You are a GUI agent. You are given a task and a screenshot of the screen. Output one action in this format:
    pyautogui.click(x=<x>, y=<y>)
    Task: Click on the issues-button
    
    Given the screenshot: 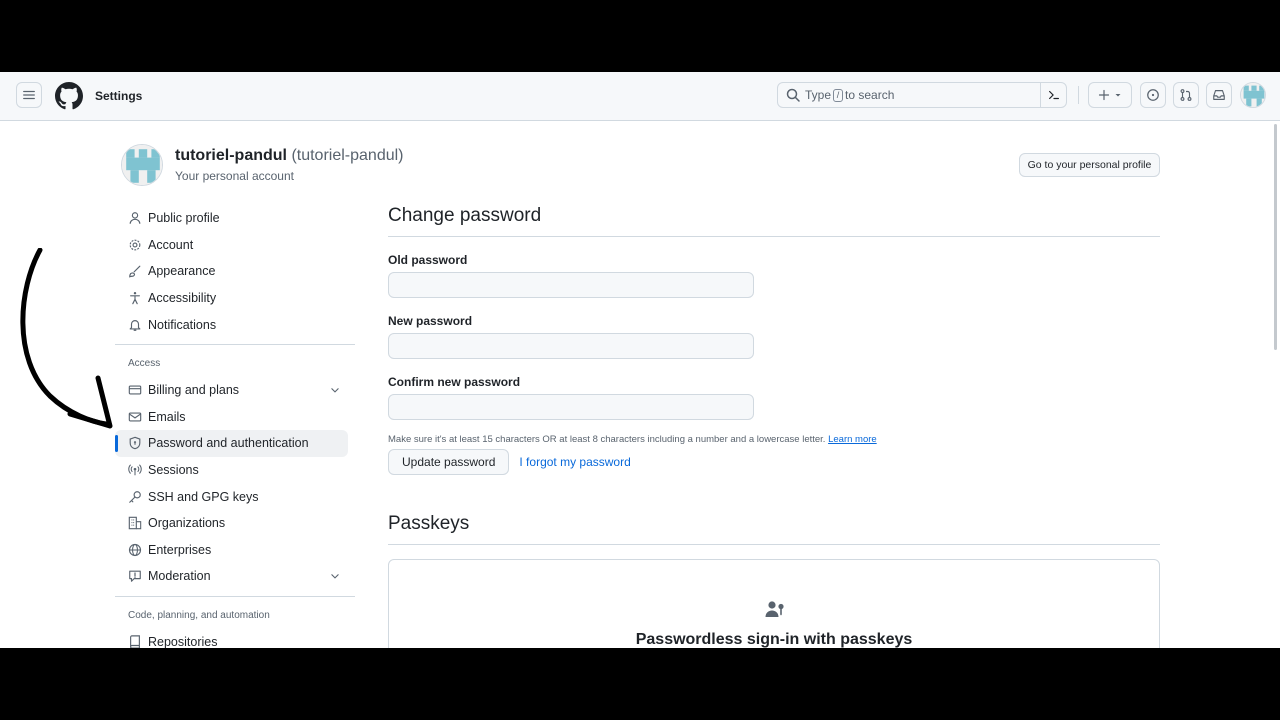 What is the action you would take?
    pyautogui.click(x=1153, y=95)
    